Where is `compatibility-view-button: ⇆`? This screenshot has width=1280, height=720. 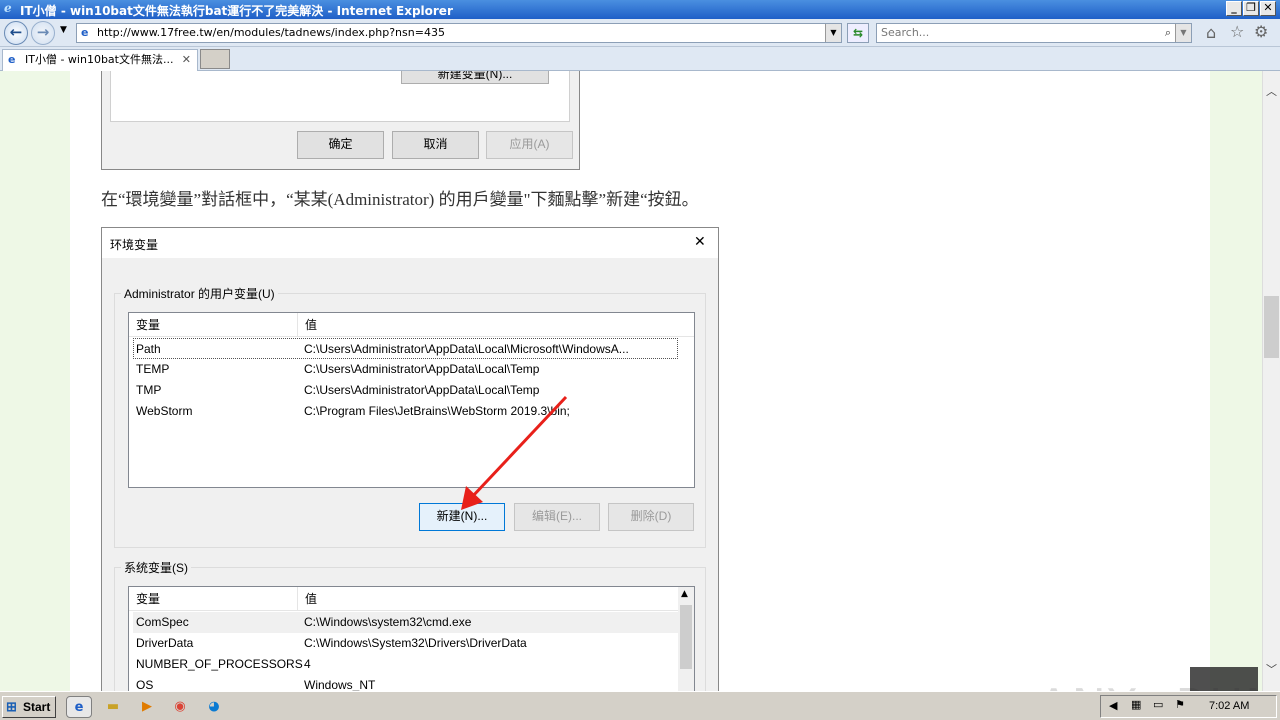
compatibility-view-button: ⇆ is located at coordinates (858, 33).